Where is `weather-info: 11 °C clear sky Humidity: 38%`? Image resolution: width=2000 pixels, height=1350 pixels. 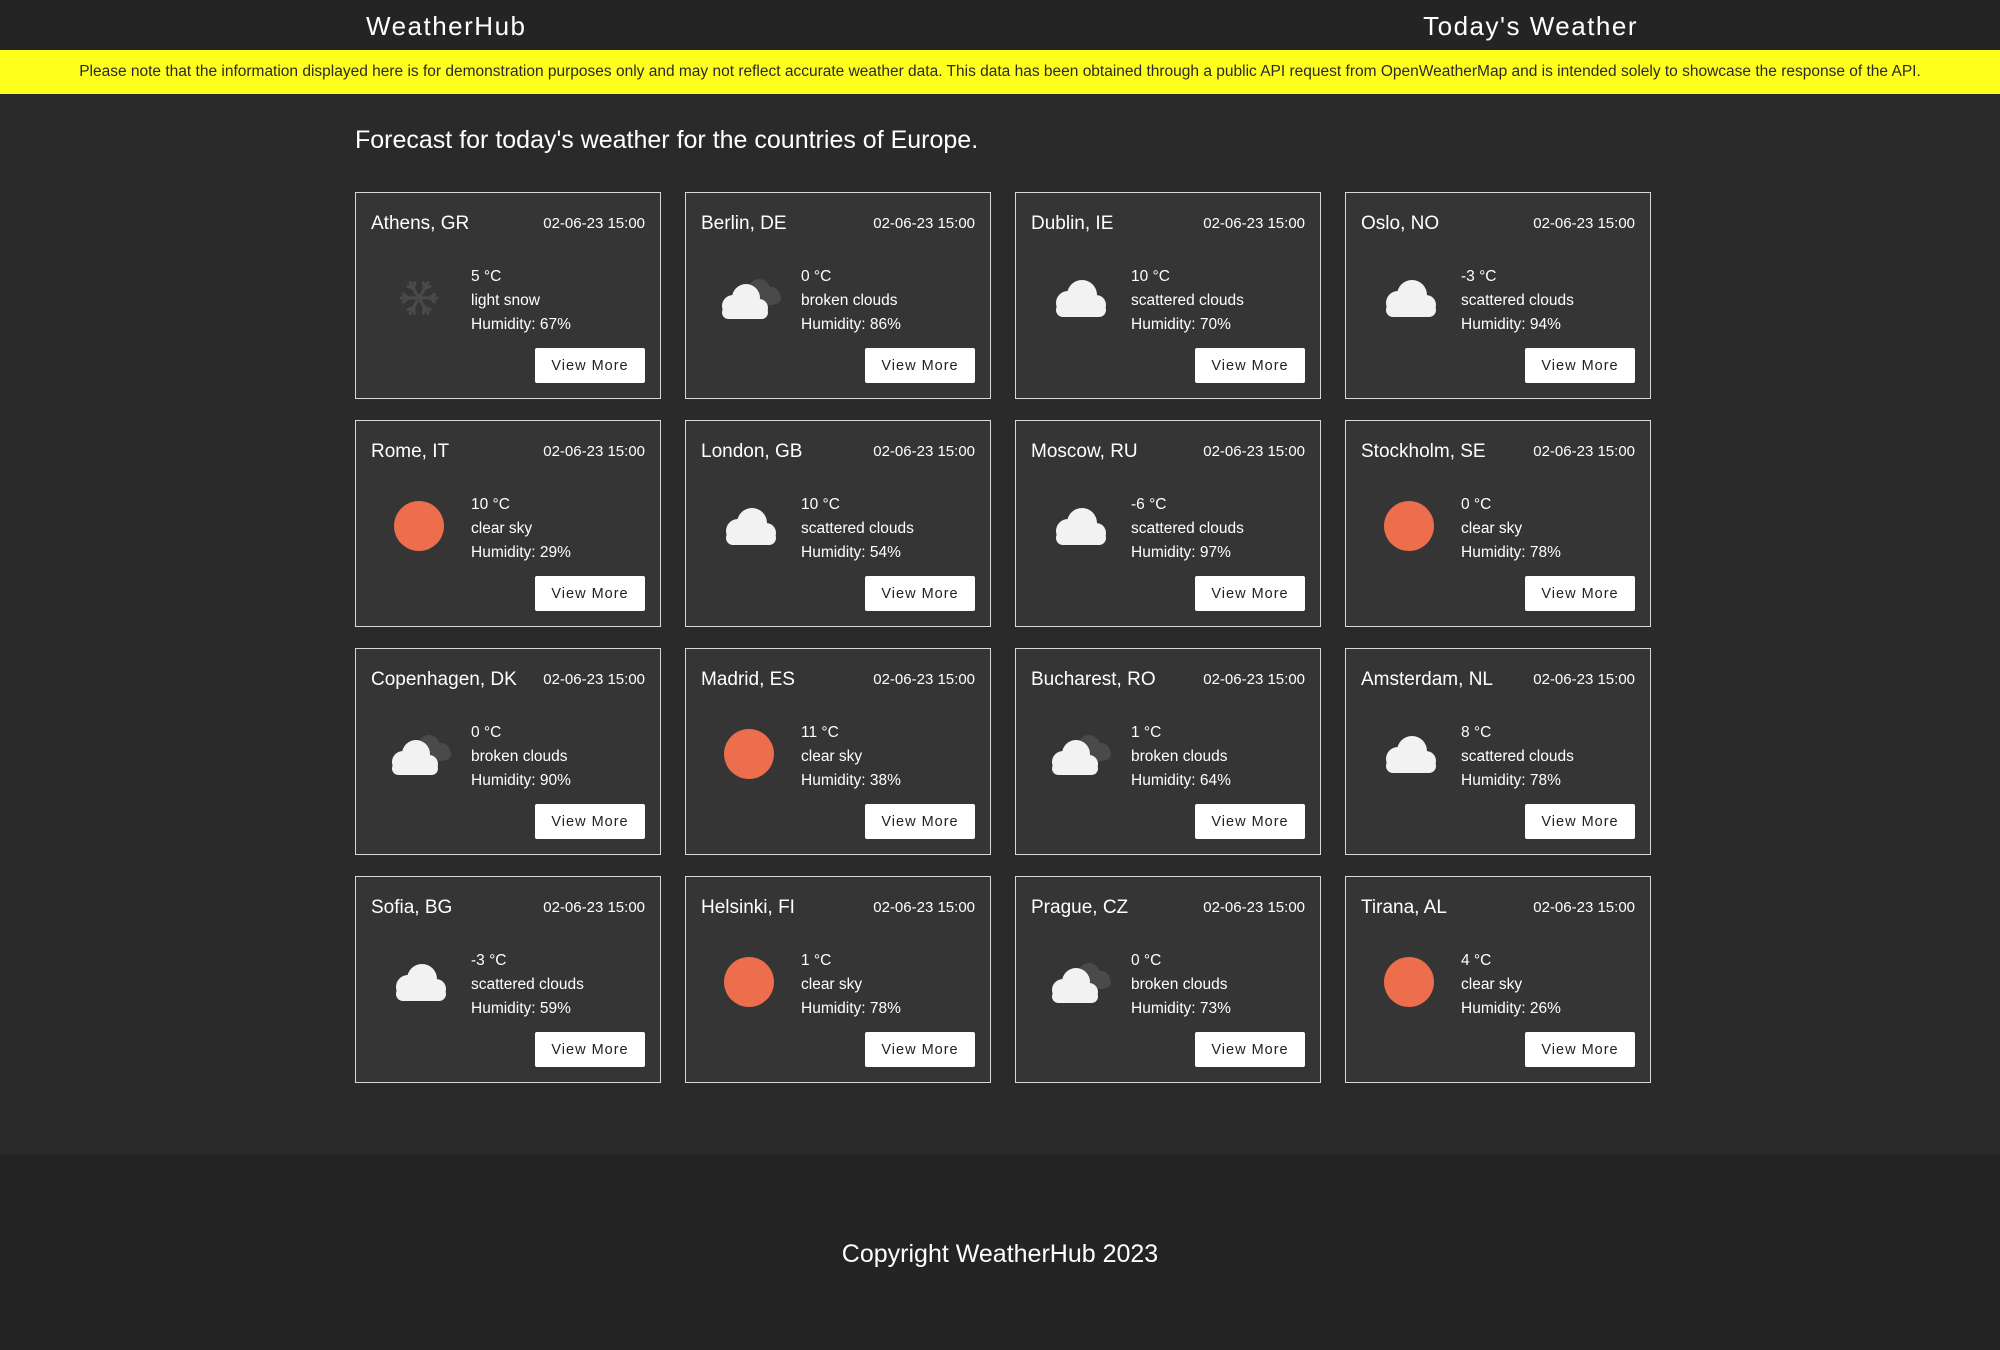
weather-info: 11 °C clear sky Humidity: 38% is located at coordinates (851, 757).